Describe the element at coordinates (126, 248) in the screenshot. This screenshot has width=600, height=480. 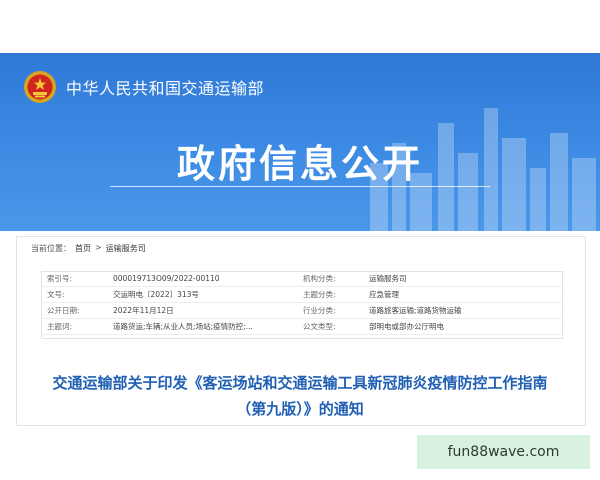
I see `breadcrumb-section-link: 运输服务司` at that location.